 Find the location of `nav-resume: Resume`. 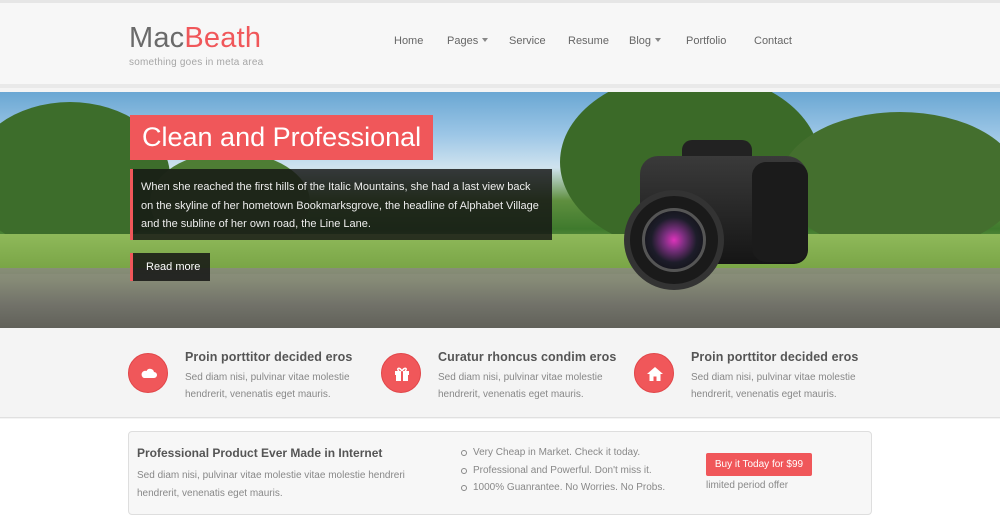

nav-resume: Resume is located at coordinates (588, 41).